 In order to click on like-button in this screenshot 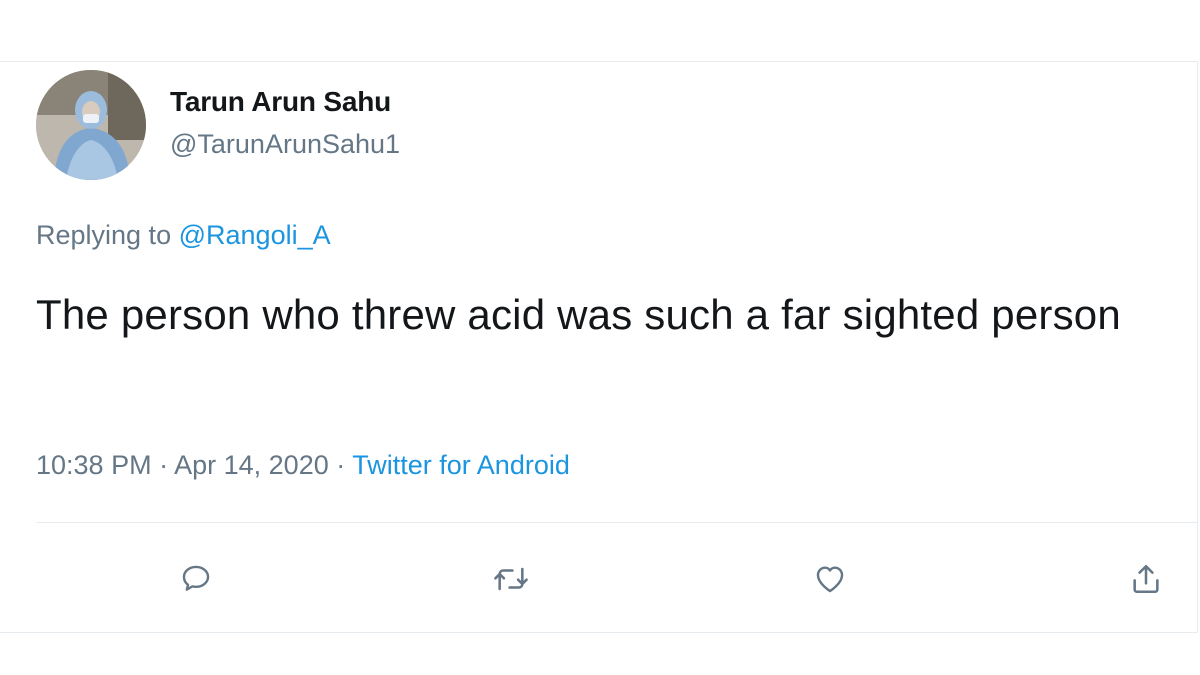, I will do `click(830, 579)`.